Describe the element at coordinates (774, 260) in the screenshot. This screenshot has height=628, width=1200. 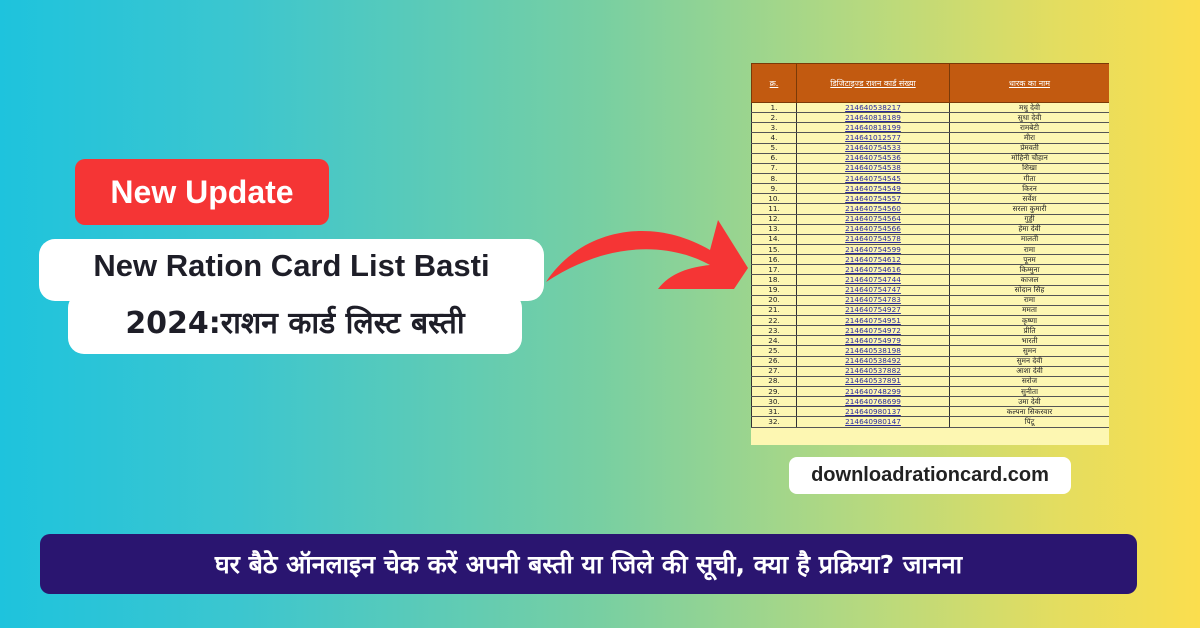
I see `serial-cell: 16.` at that location.